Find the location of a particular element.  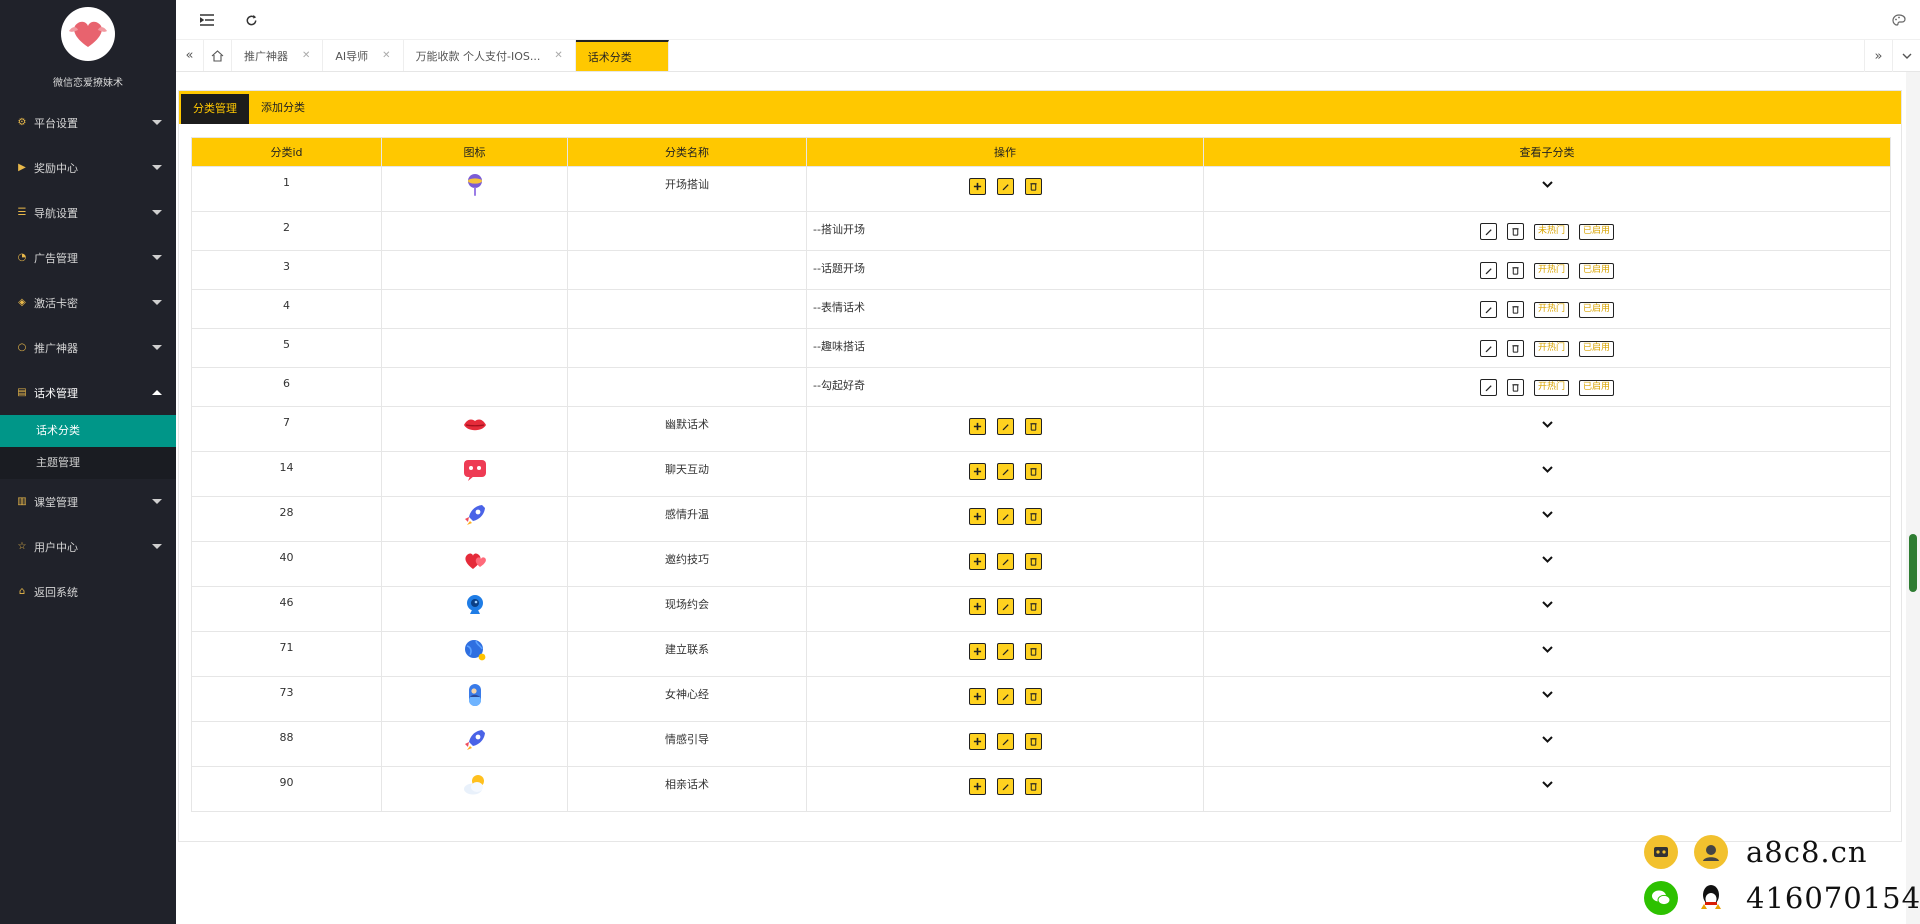

refresh-icon is located at coordinates (251, 20).